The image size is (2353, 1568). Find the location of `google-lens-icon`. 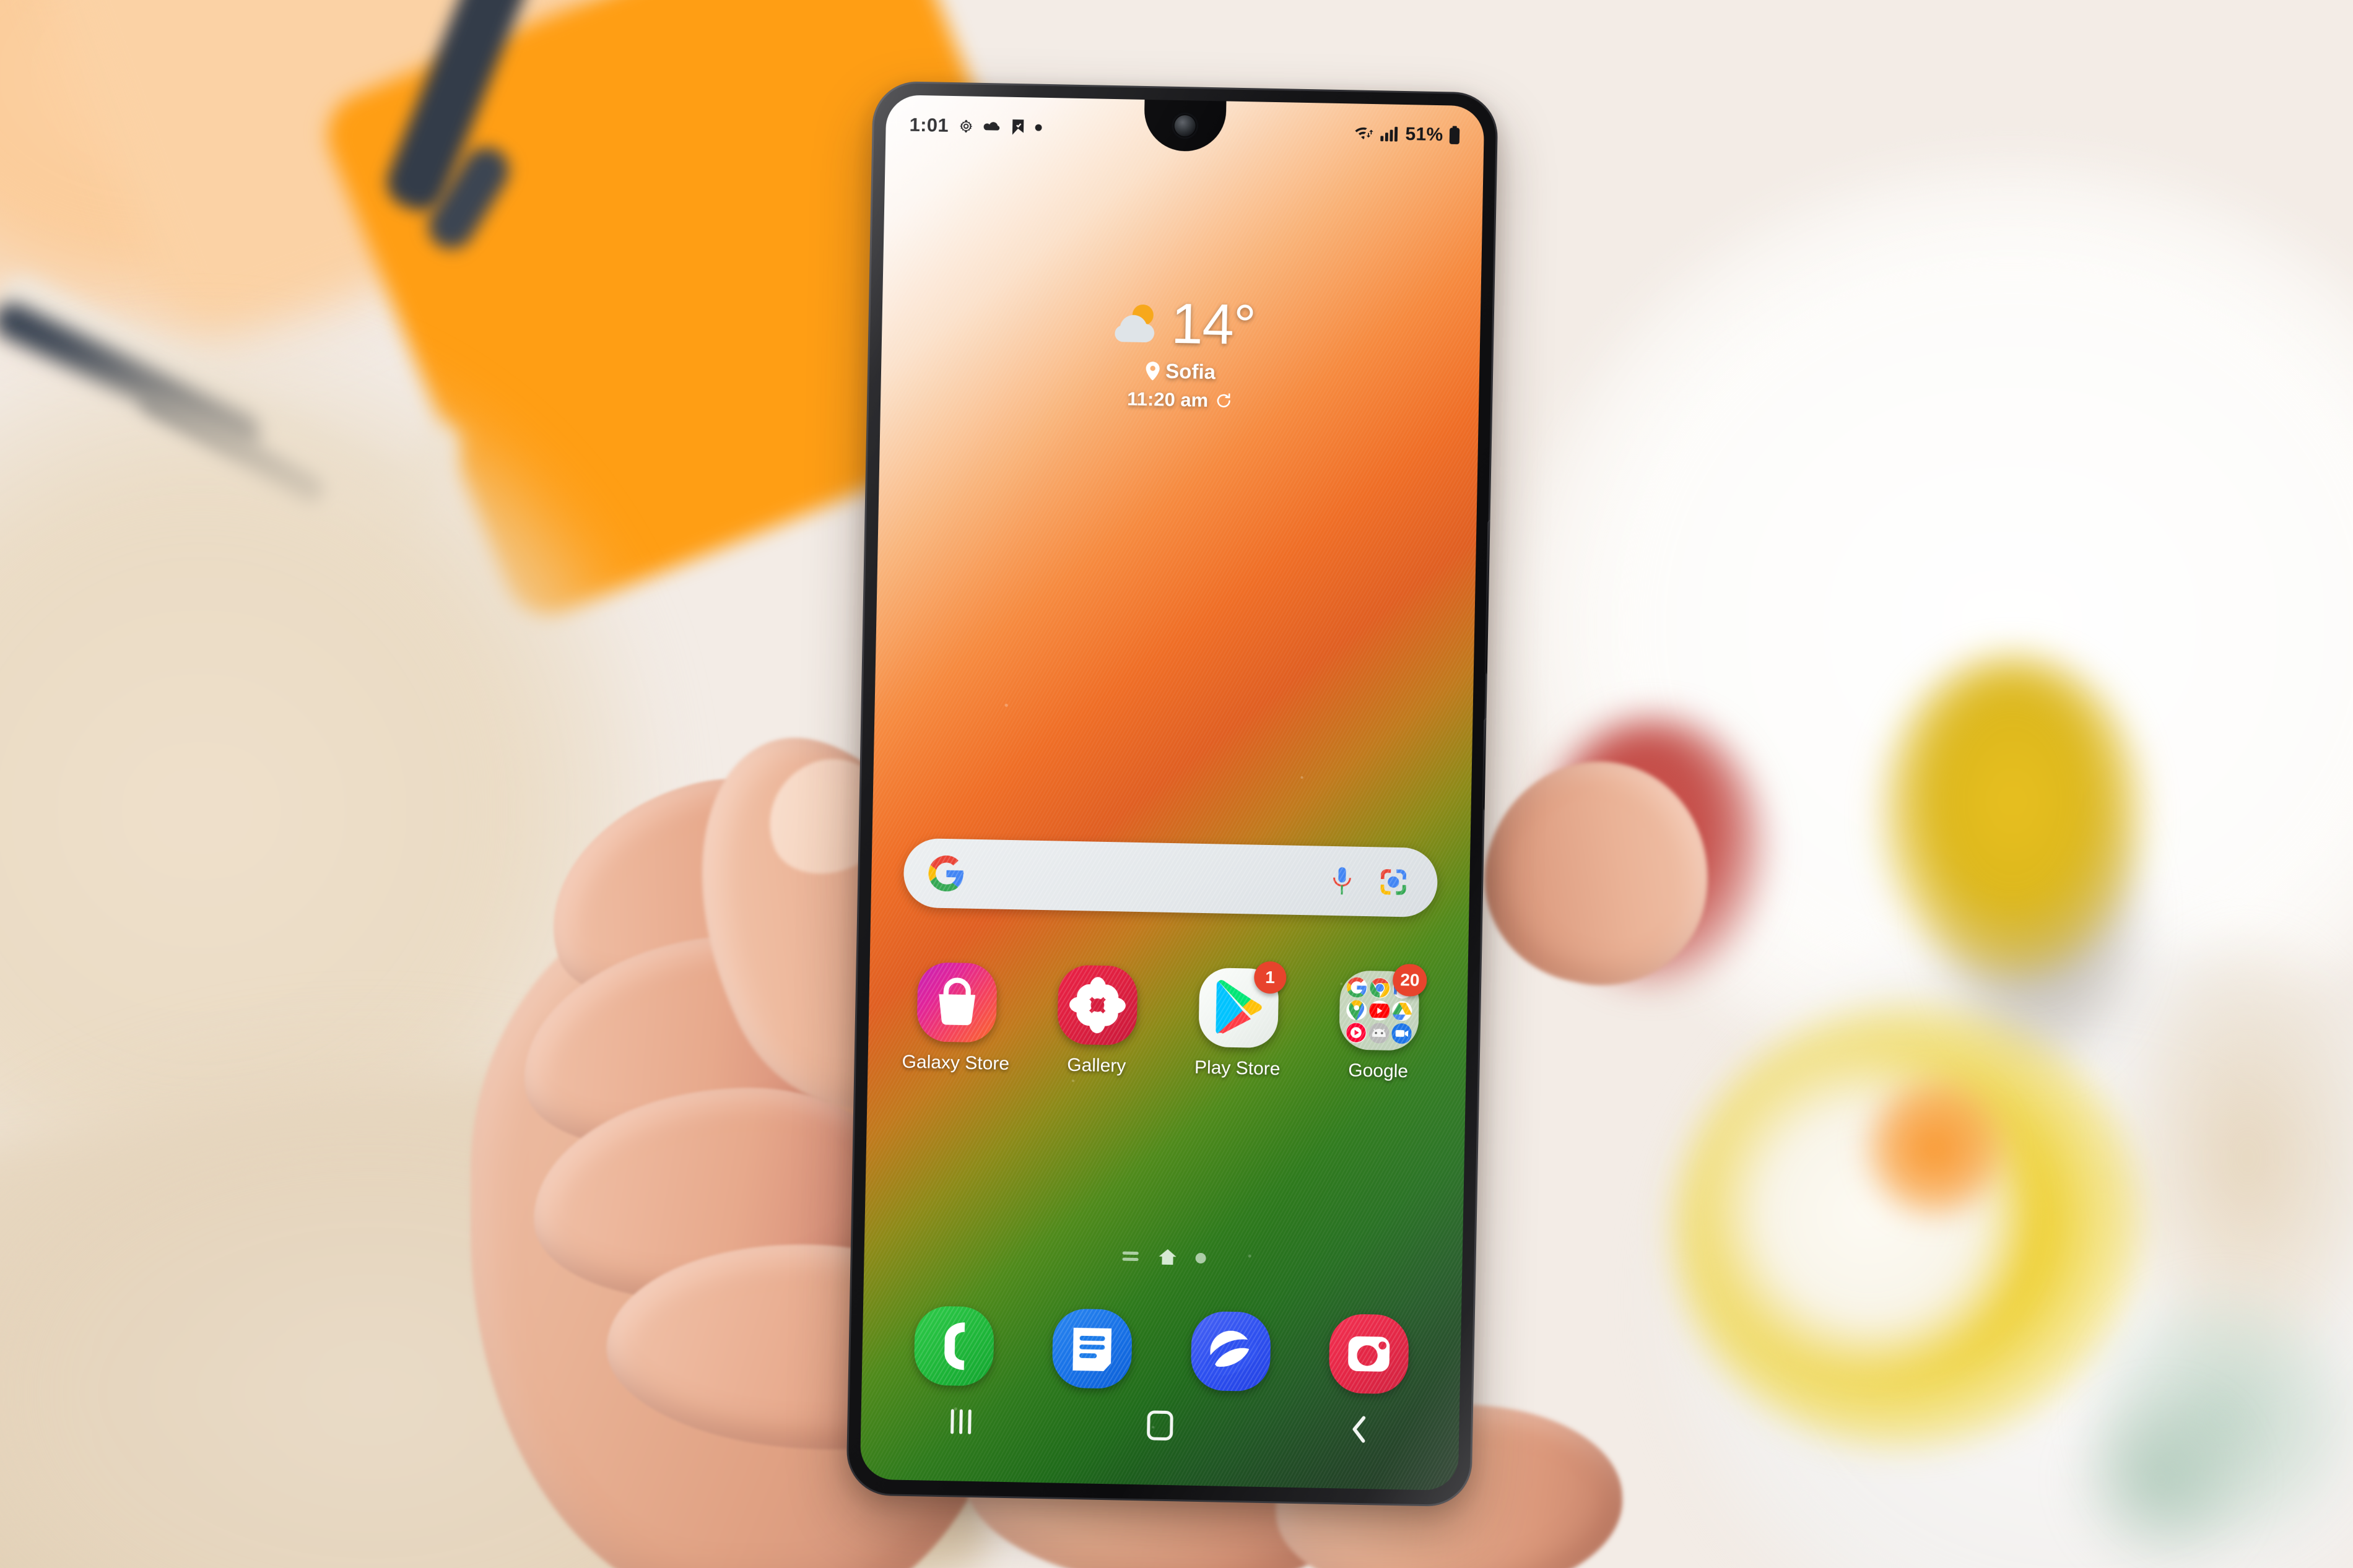

google-lens-icon is located at coordinates (1393, 882).